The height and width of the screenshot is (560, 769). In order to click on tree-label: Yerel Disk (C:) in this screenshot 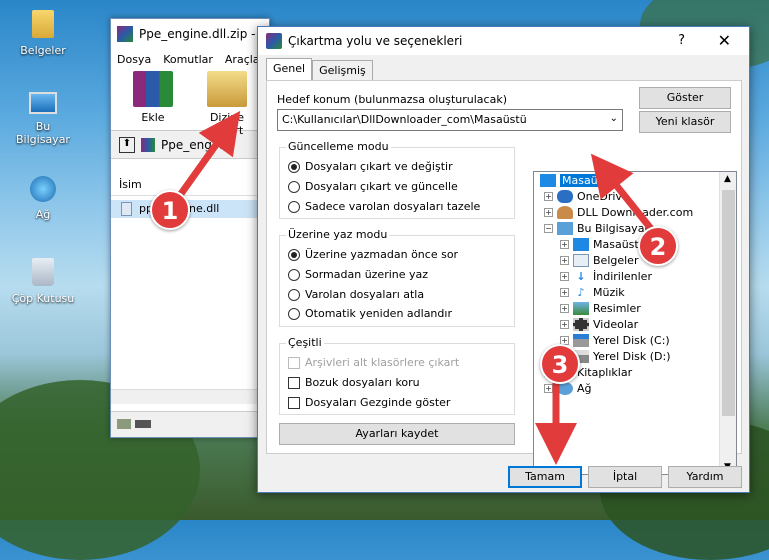, I will do `click(631, 340)`.